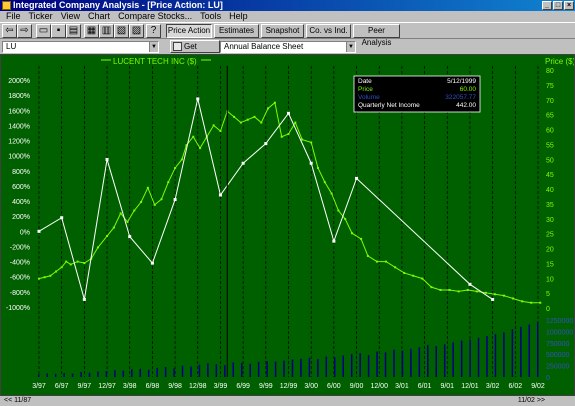  What do you see at coordinates (288, 47) in the screenshot?
I see `report-type-combo: Annual Balance Sheet ▼` at bounding box center [288, 47].